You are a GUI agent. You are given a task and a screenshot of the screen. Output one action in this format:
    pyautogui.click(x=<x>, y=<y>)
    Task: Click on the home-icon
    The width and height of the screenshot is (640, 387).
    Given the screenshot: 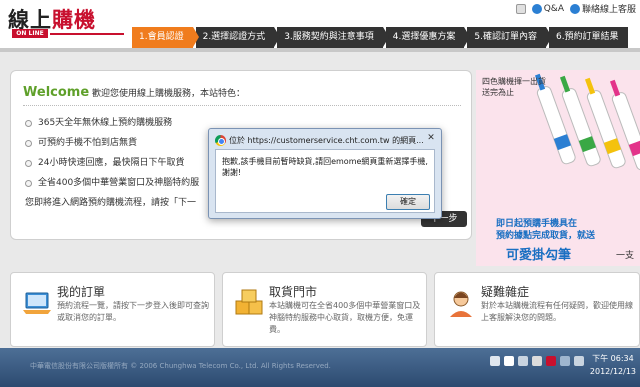 What is the action you would take?
    pyautogui.click(x=520, y=8)
    